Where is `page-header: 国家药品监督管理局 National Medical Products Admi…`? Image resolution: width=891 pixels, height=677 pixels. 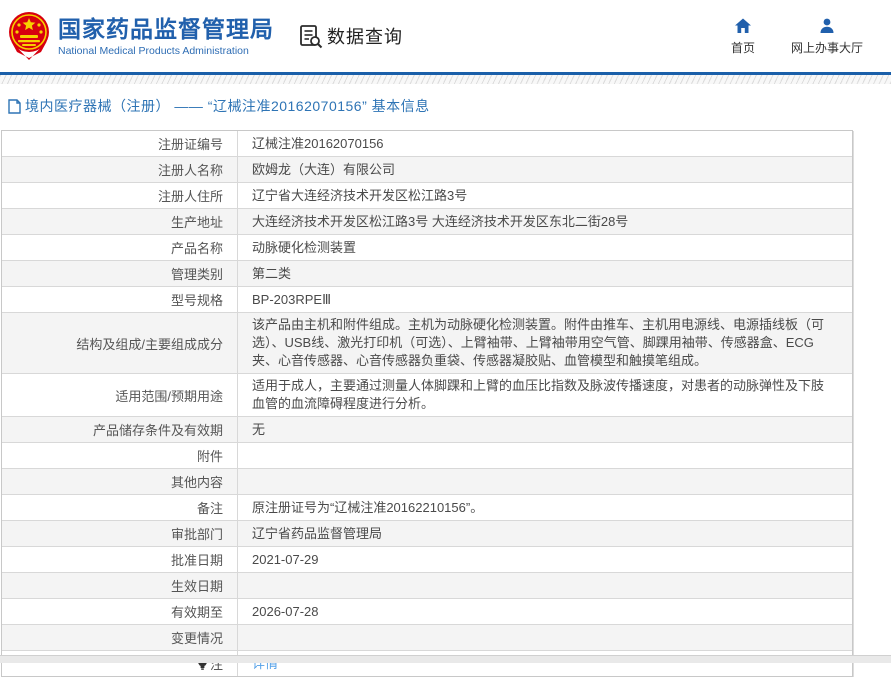
page-header: 国家药品监督管理局 National Medical Products Admi… is located at coordinates (445, 36).